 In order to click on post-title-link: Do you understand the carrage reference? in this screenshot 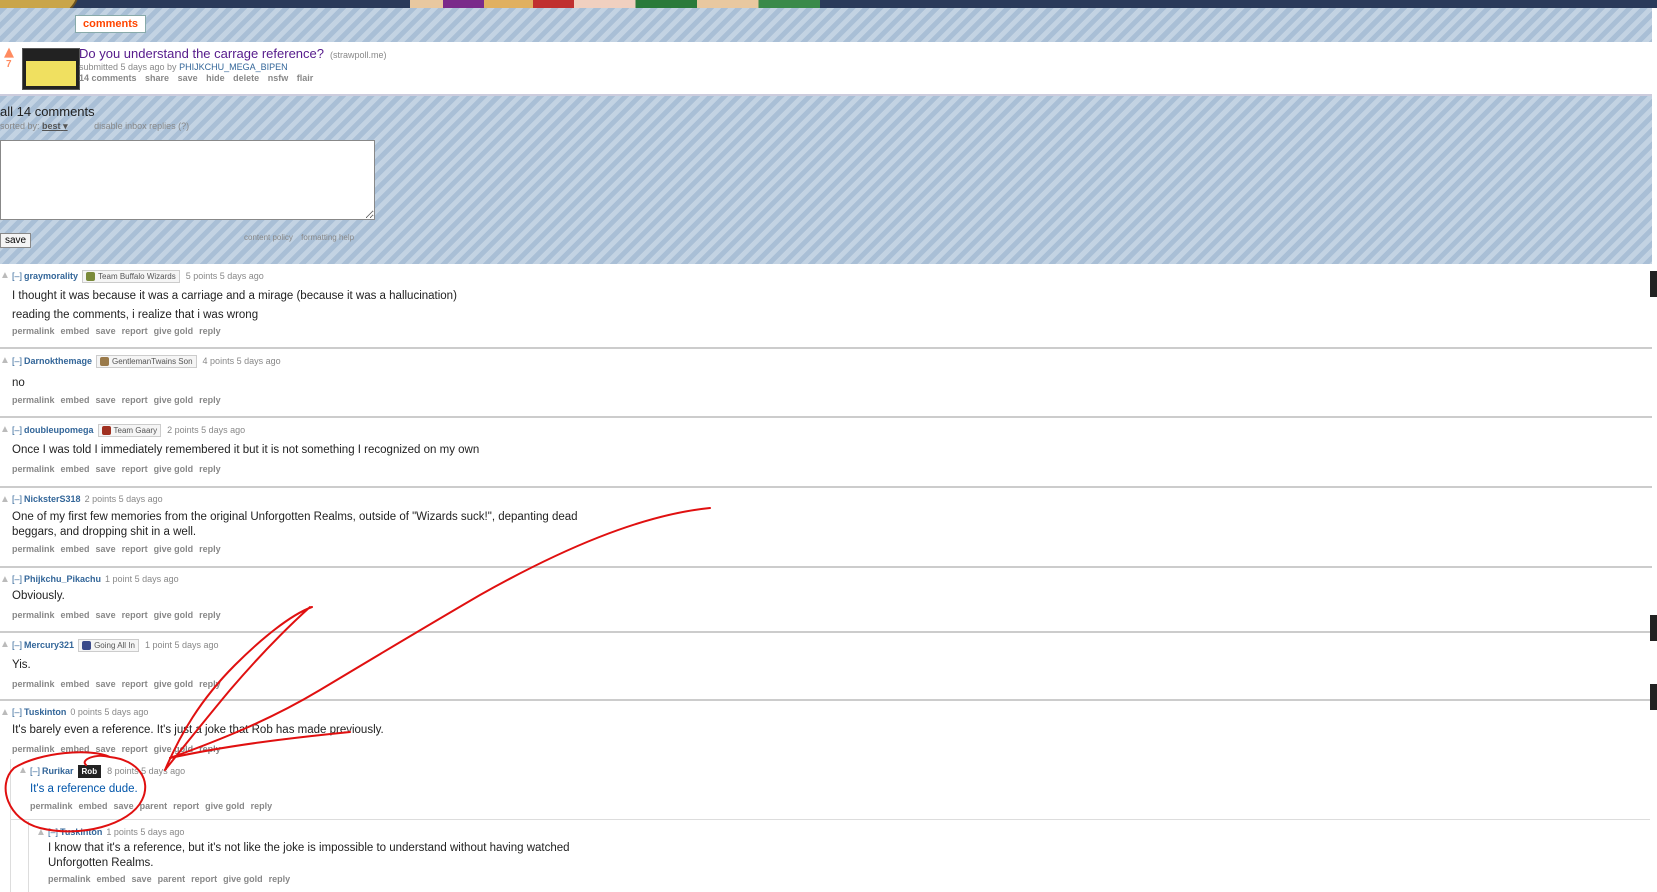, I will do `click(201, 53)`.